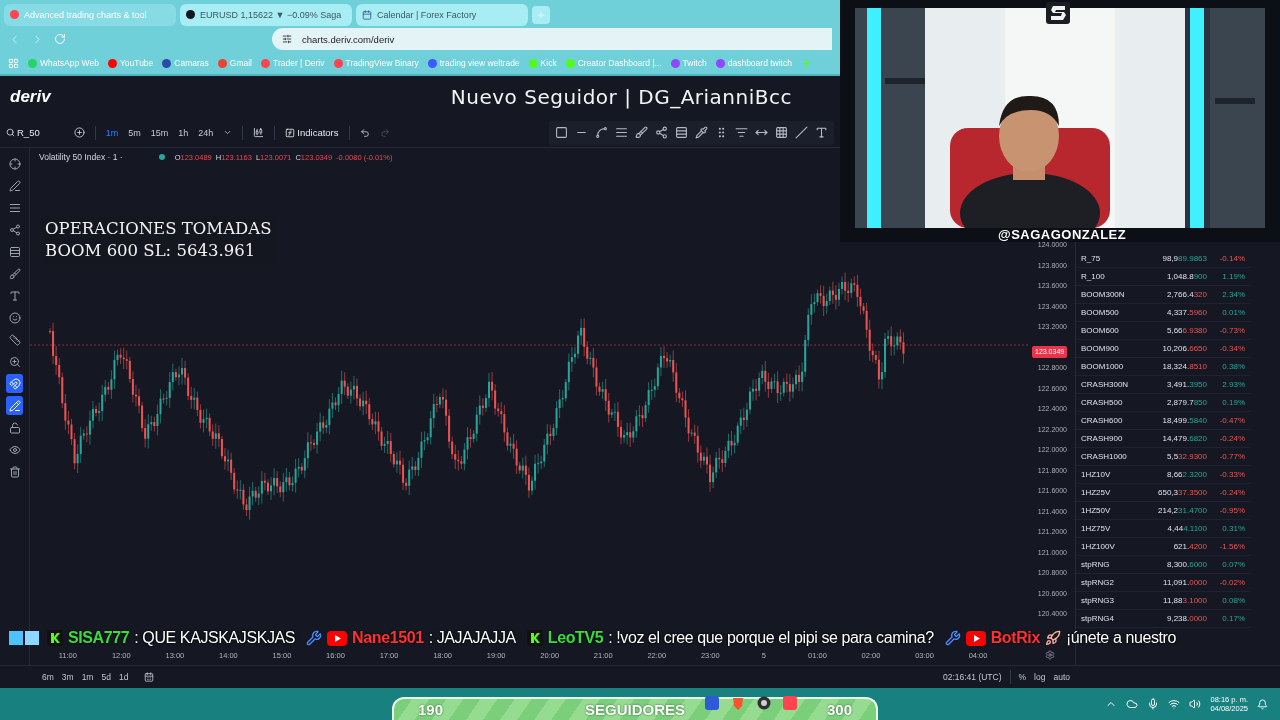 This screenshot has height=720, width=1280. What do you see at coordinates (134, 132) in the screenshot?
I see `interval-tab: 5m` at bounding box center [134, 132].